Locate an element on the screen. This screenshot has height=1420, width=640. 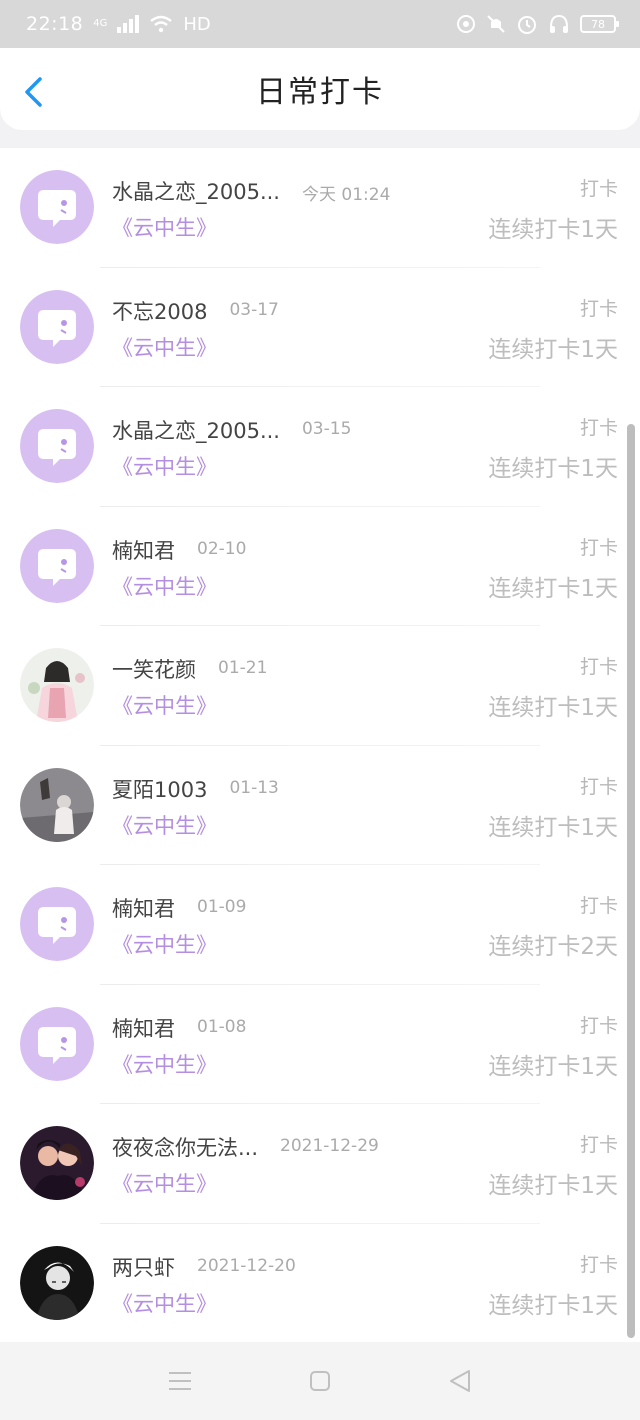
home-button is located at coordinates (320, 1381).